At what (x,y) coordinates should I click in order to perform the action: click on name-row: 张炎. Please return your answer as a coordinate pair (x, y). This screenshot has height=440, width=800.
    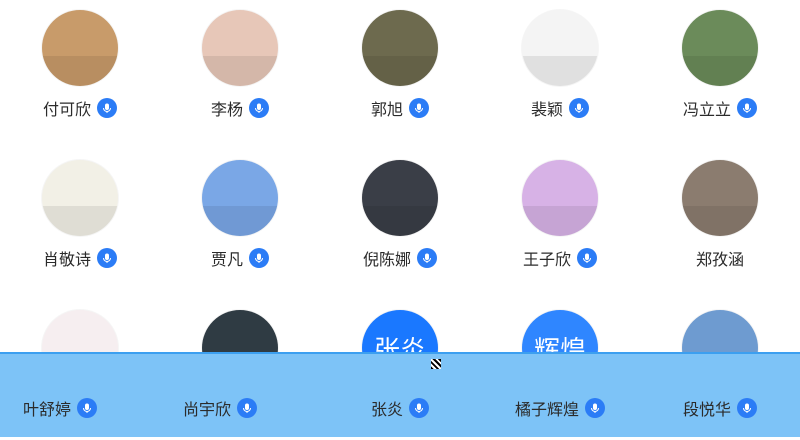
    Looking at the image, I should click on (400, 408).